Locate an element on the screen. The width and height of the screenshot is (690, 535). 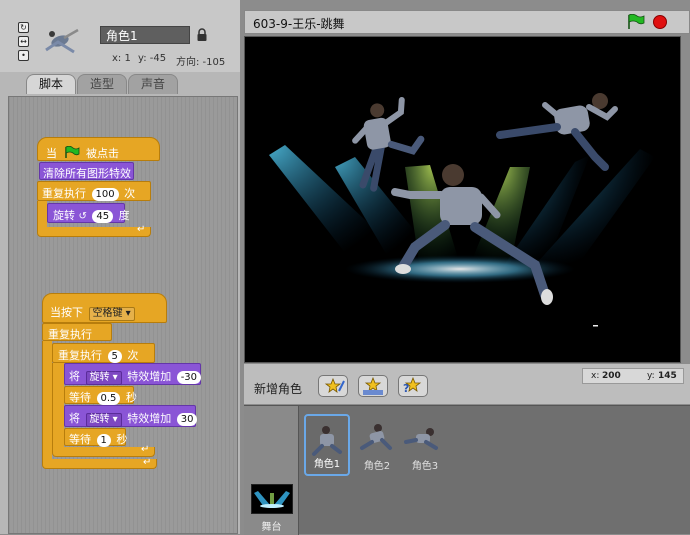
stage-bottom-bar: 新增角色 ? x: 200 y: 145 is located at coordinates (467, 384).